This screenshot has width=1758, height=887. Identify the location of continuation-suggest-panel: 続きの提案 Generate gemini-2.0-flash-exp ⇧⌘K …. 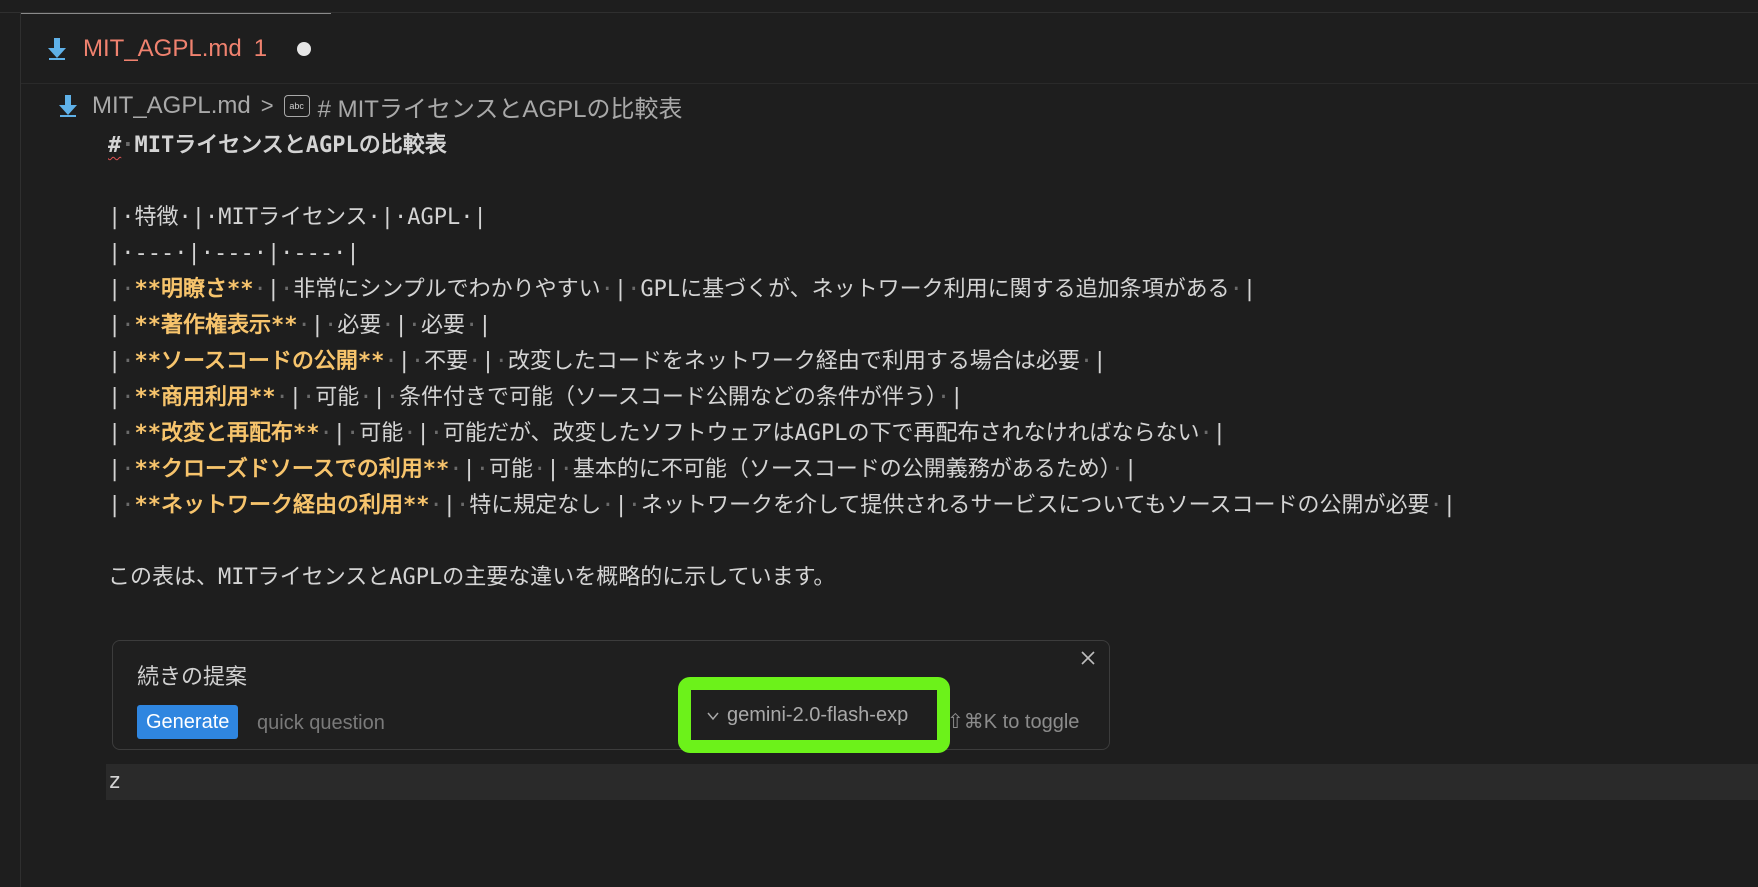
(611, 696).